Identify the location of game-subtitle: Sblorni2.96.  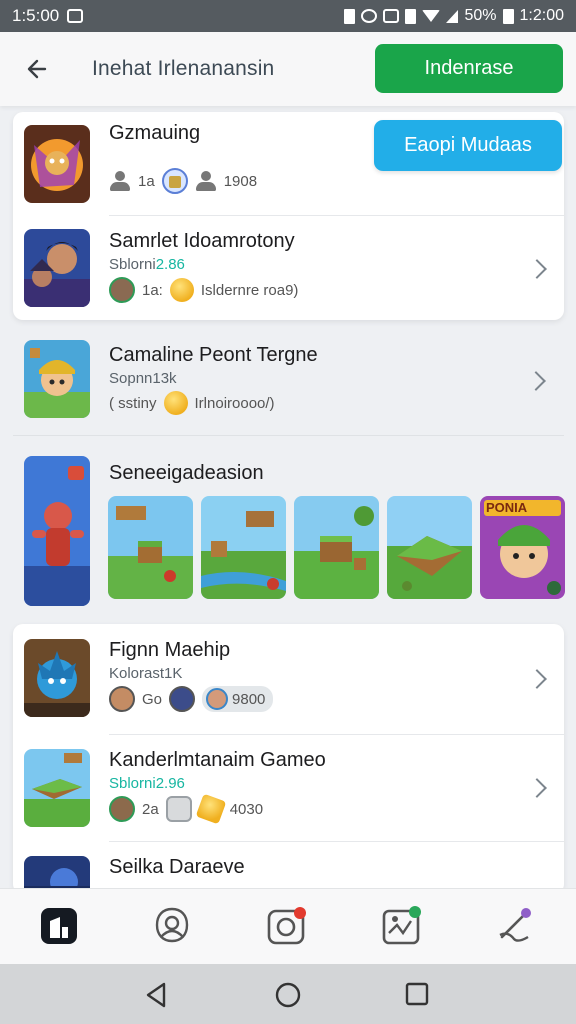
(147, 783).